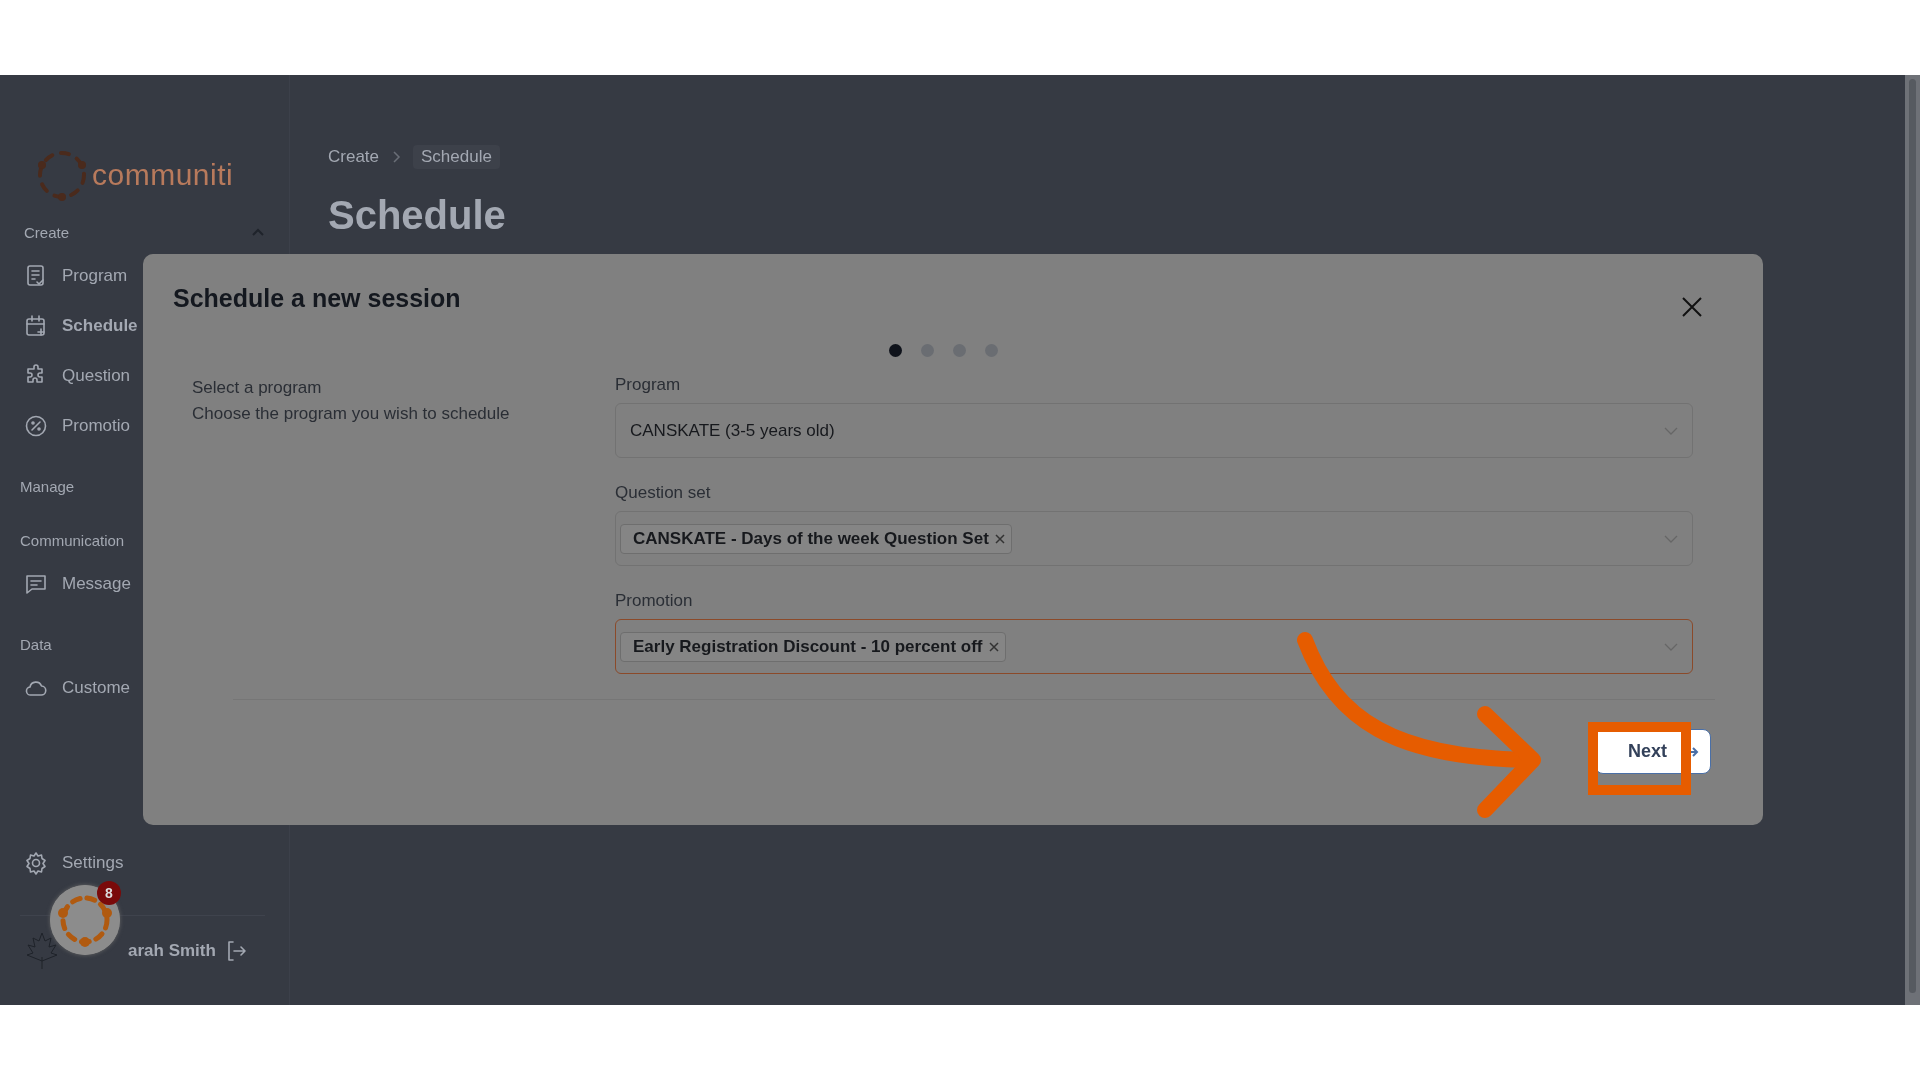  What do you see at coordinates (417, 215) in the screenshot?
I see `page-title: Schedule` at bounding box center [417, 215].